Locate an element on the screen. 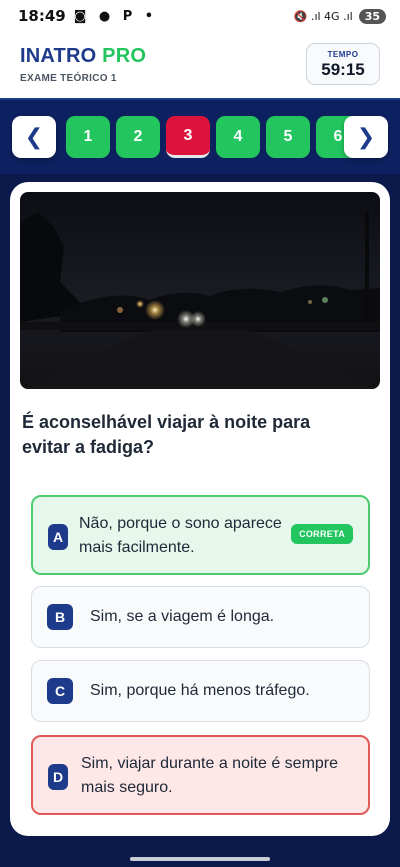  question-button-3-current: 3 is located at coordinates (188, 137).